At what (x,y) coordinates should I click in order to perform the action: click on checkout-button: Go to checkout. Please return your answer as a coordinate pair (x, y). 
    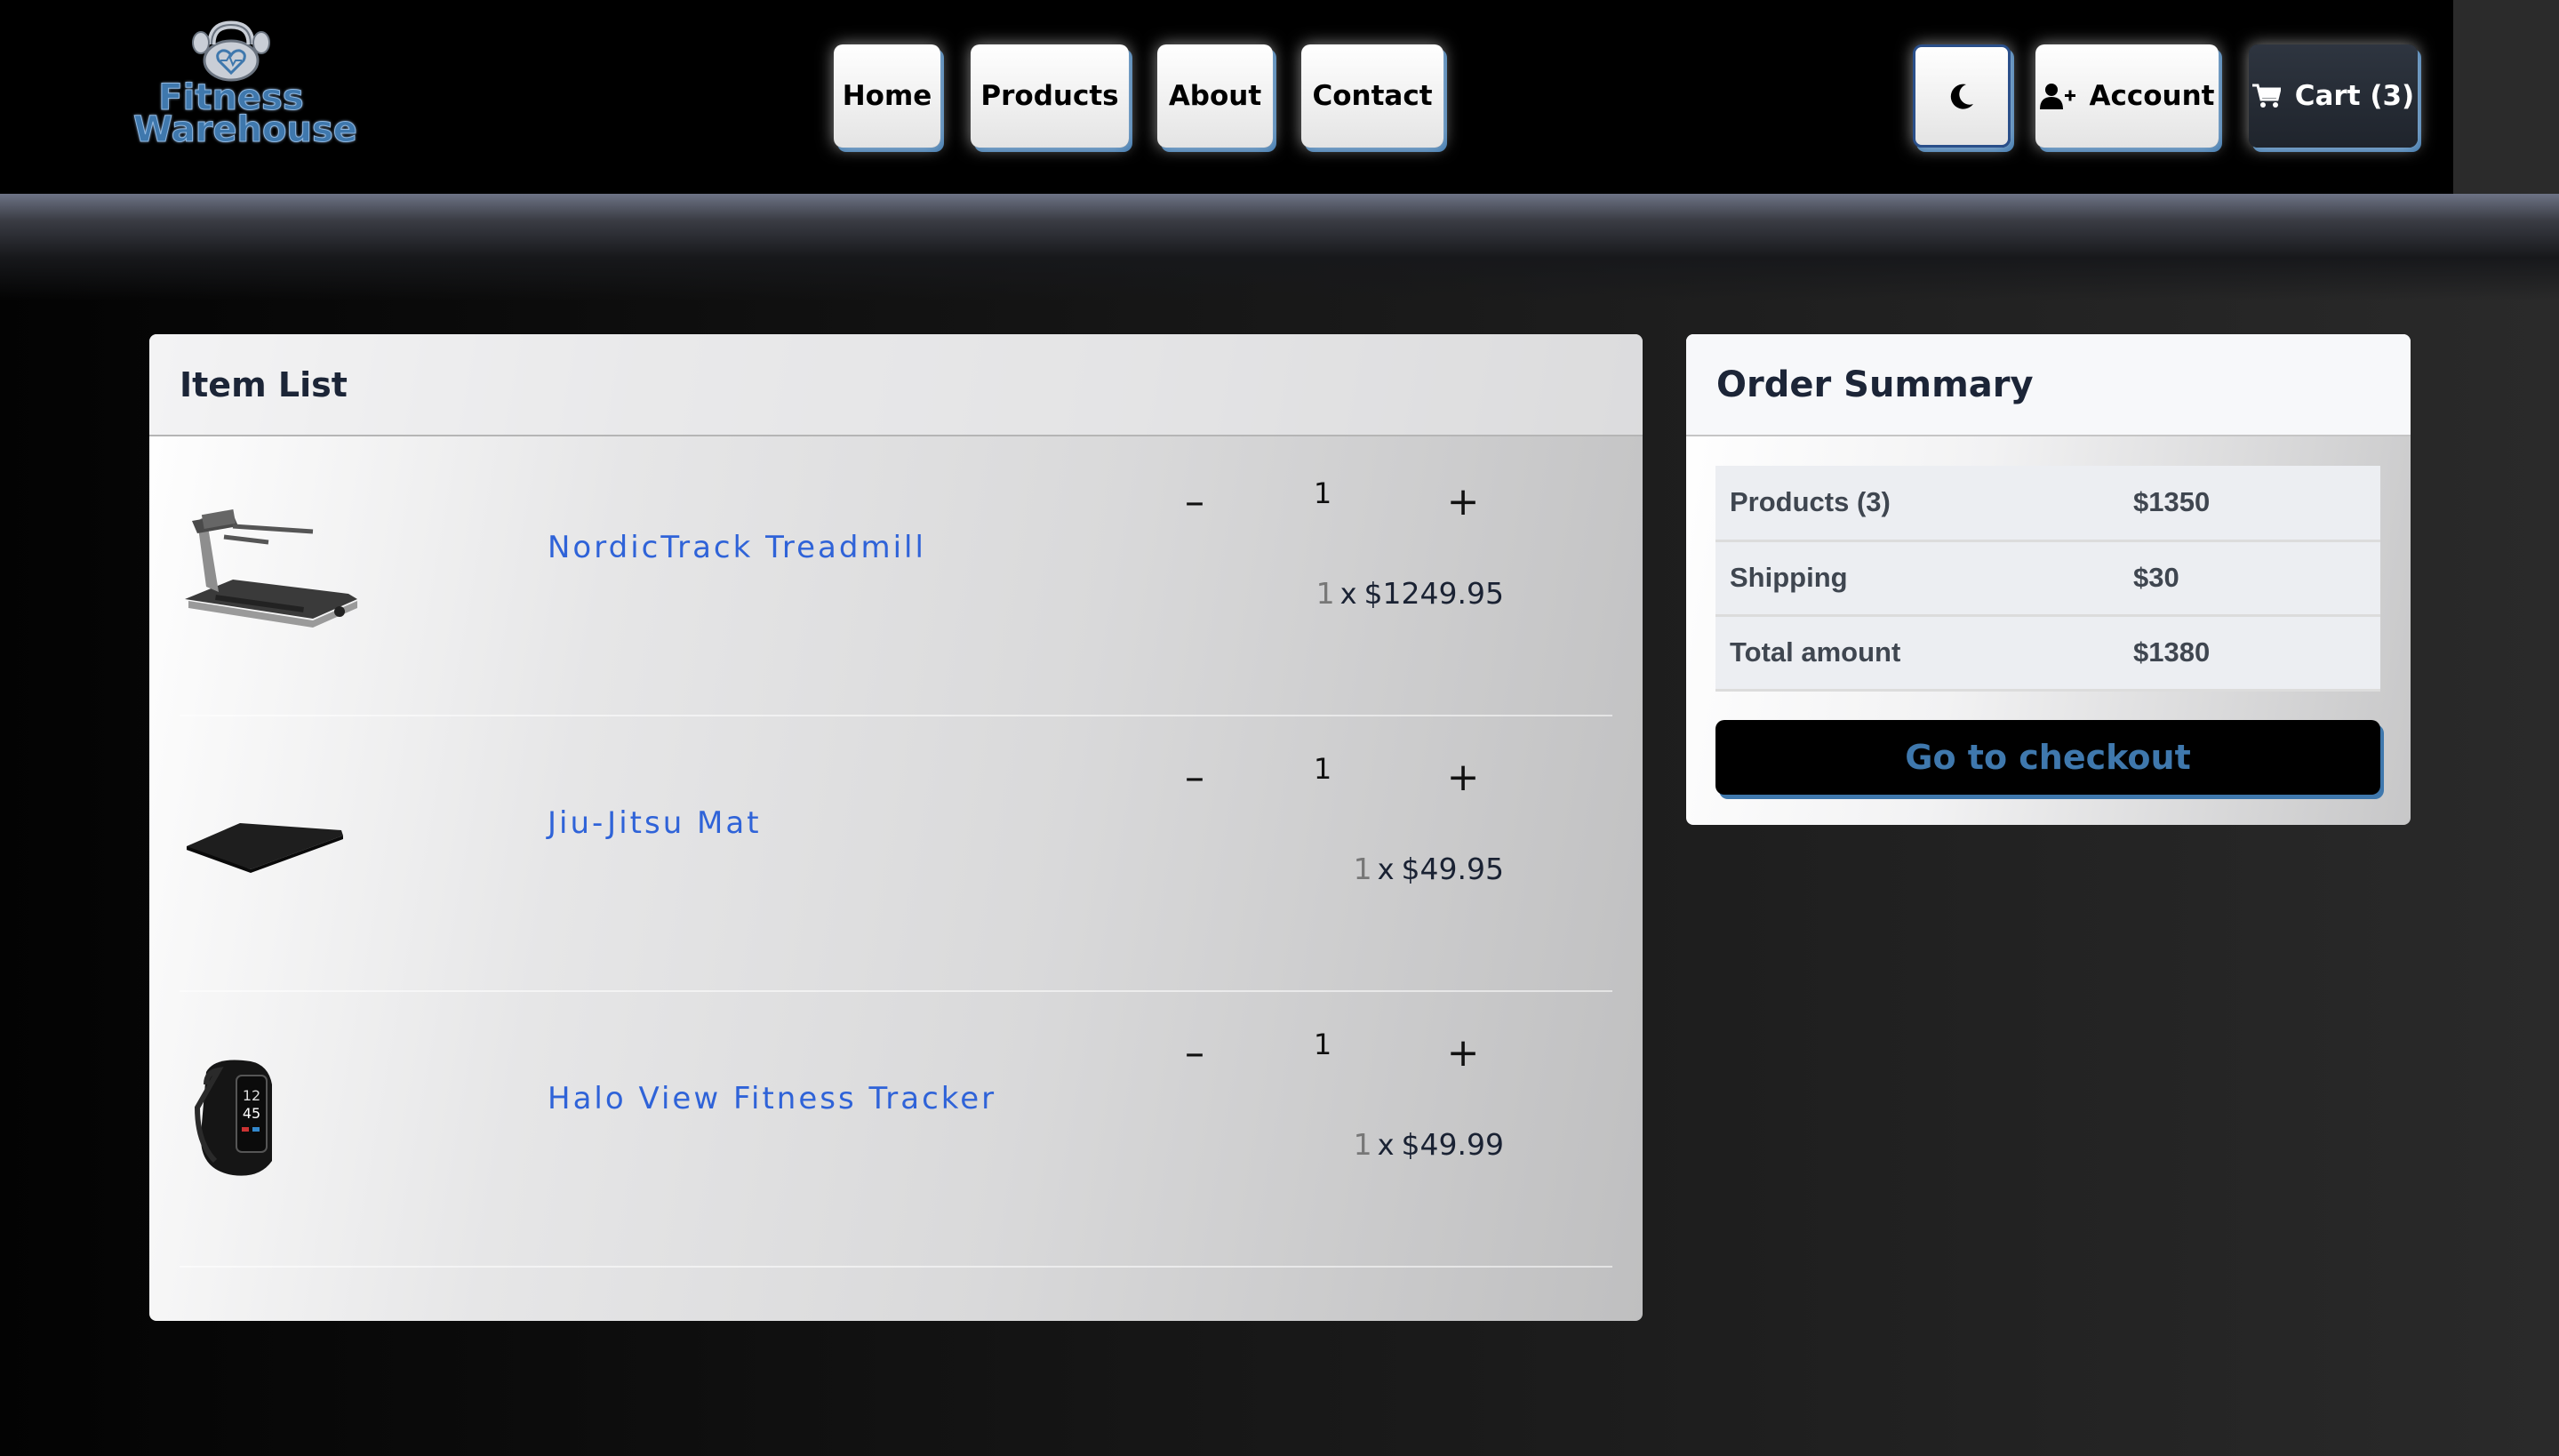
    Looking at the image, I should click on (2047, 757).